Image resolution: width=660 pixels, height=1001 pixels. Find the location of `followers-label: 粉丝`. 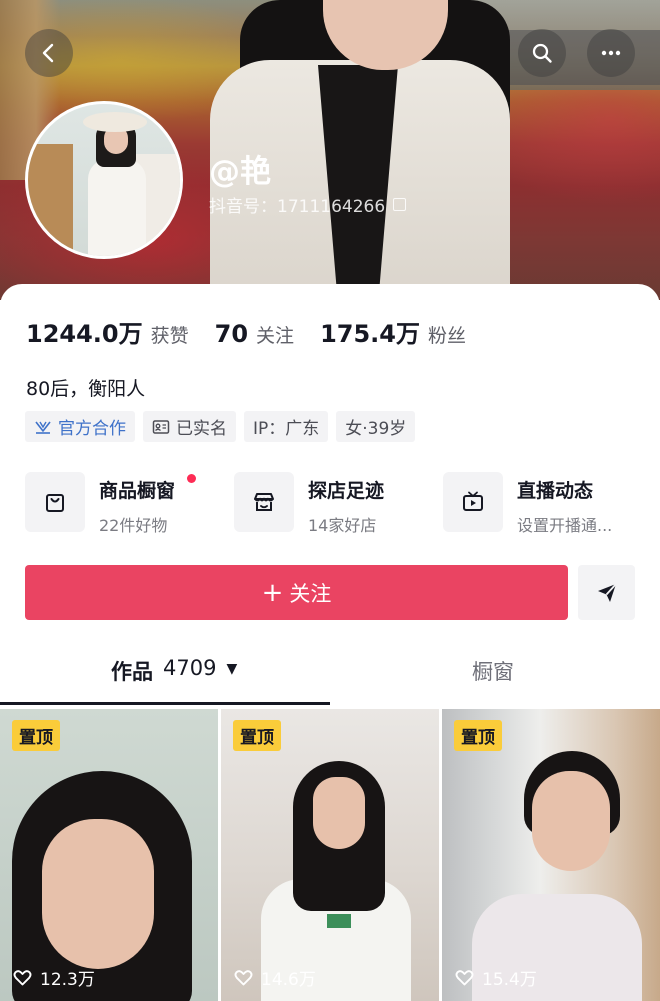

followers-label: 粉丝 is located at coordinates (446, 336).